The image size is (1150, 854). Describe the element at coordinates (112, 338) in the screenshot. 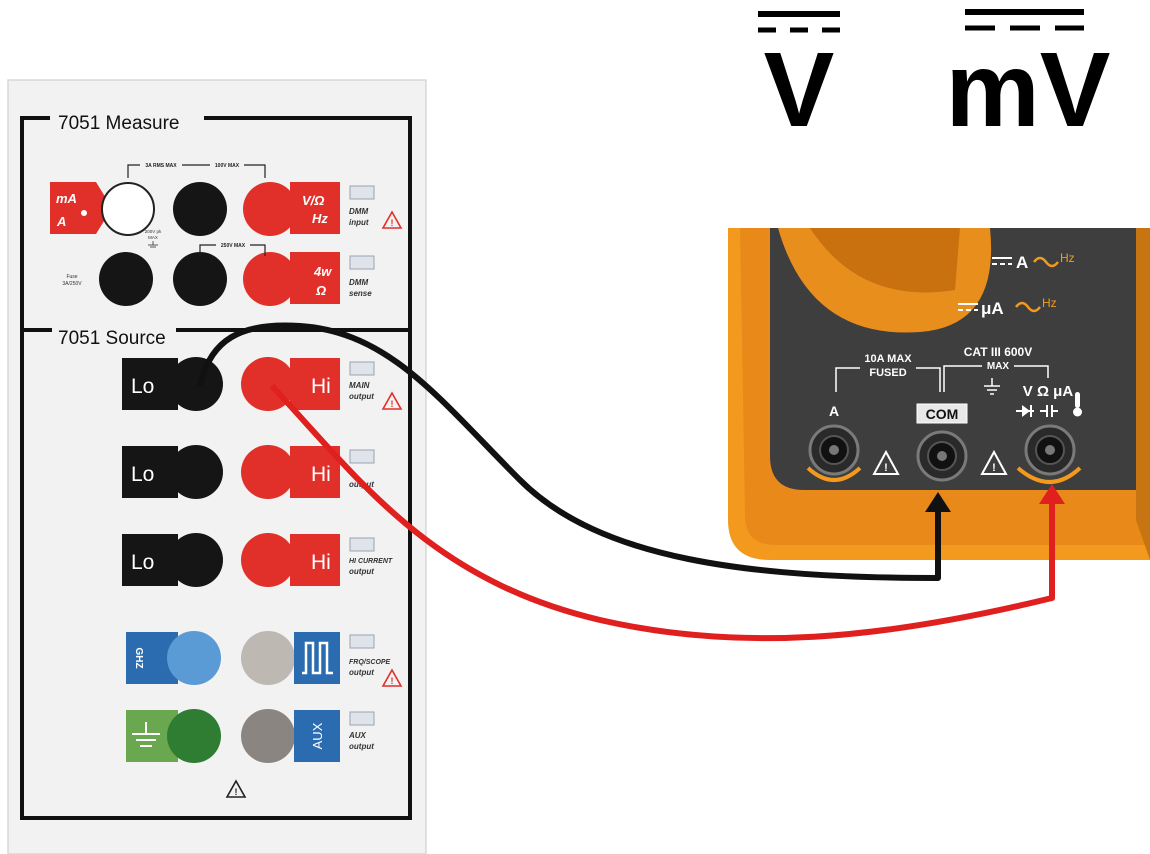

I see `source-title: 7051 Source` at that location.